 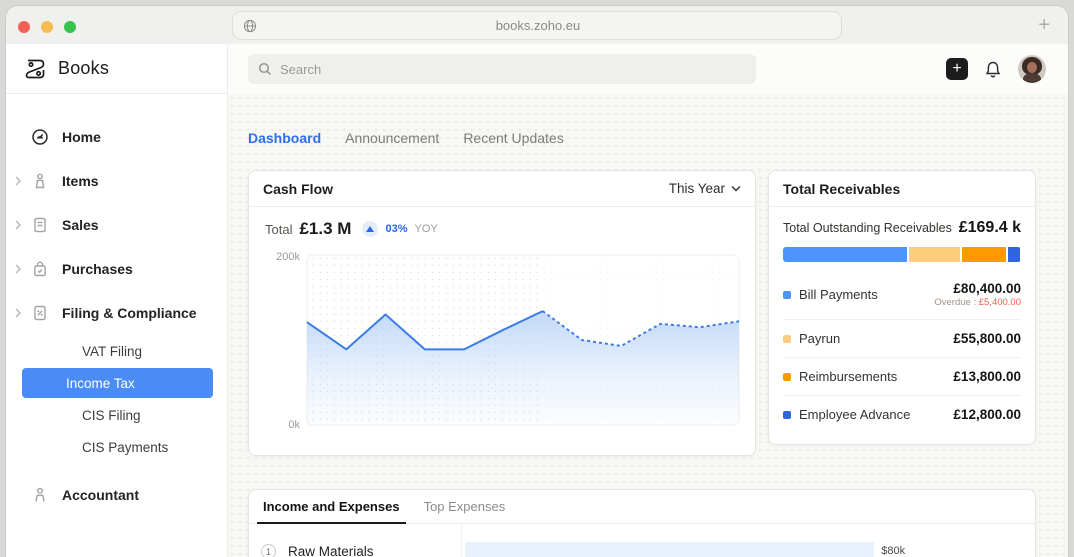 What do you see at coordinates (40, 225) in the screenshot?
I see `sales-icon` at bounding box center [40, 225].